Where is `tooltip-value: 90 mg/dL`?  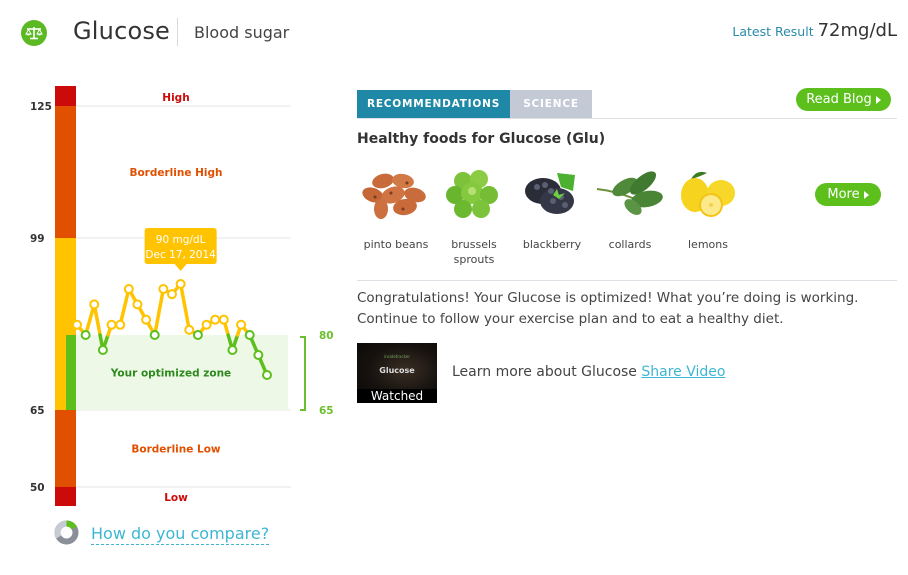
tooltip-value: 90 mg/dL is located at coordinates (181, 240).